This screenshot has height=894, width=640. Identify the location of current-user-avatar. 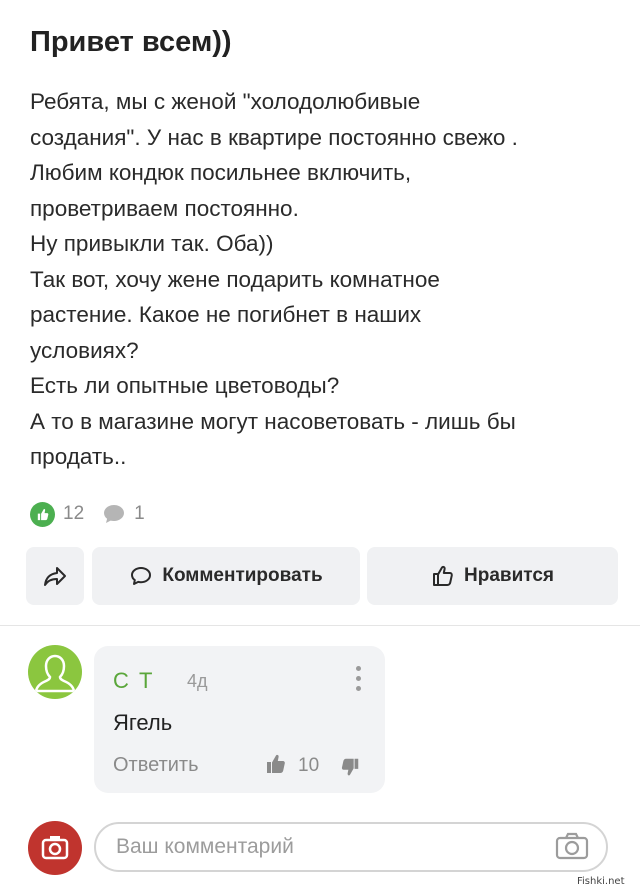
(55, 848).